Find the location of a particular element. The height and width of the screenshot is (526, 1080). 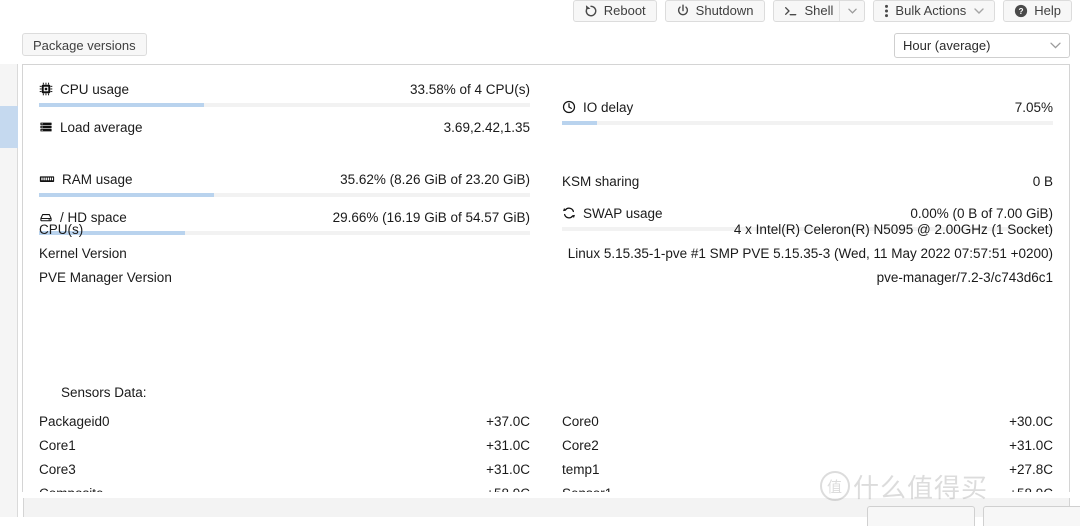

shell-label: Shell is located at coordinates (819, 10).